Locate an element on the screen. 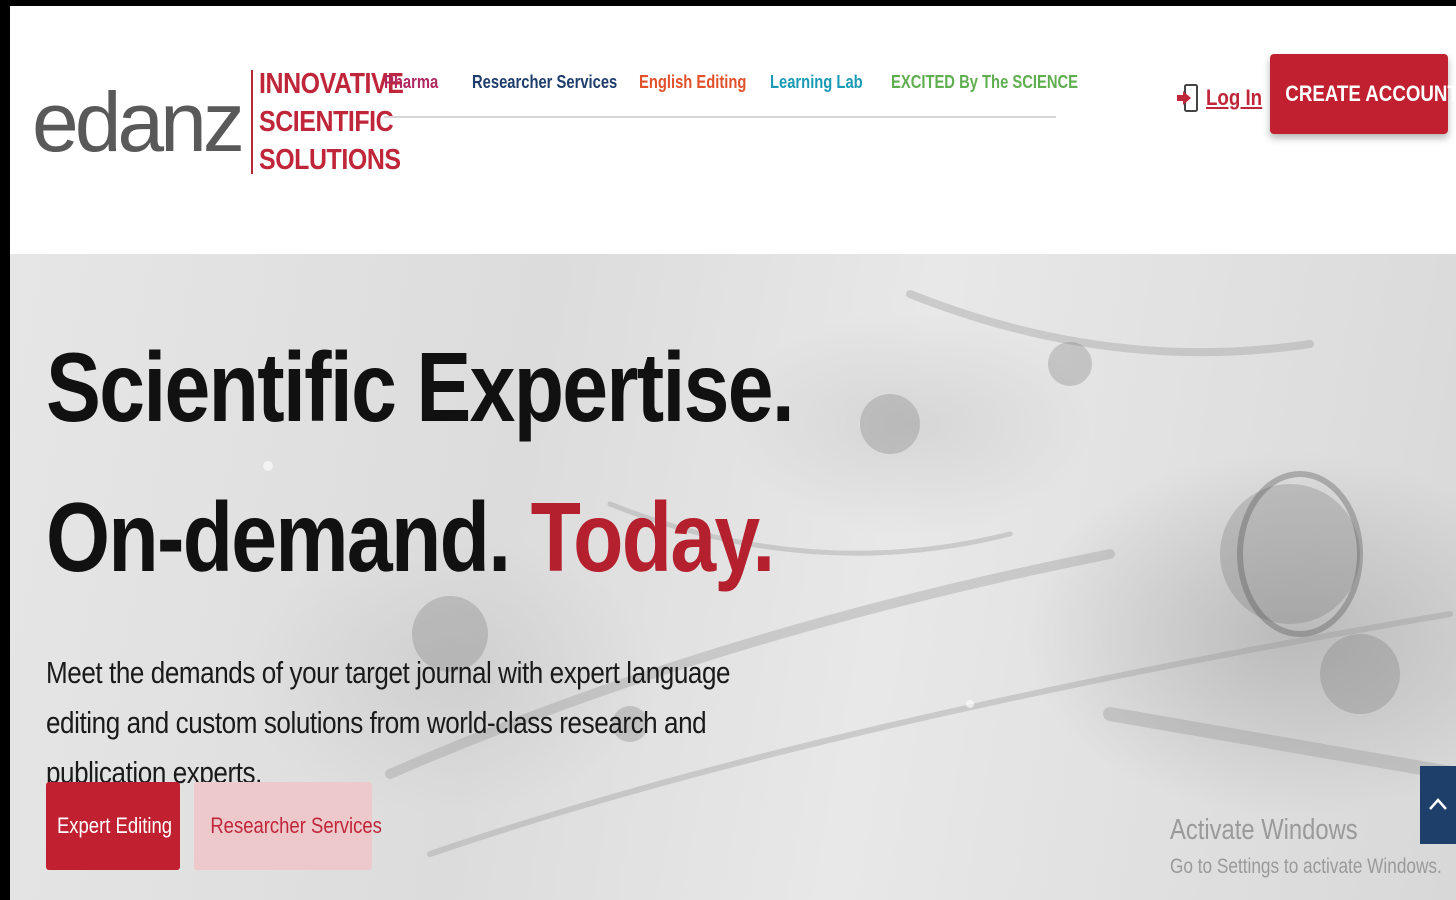  hero-headline-line1: Scientific Expertise. is located at coordinates (420, 387).